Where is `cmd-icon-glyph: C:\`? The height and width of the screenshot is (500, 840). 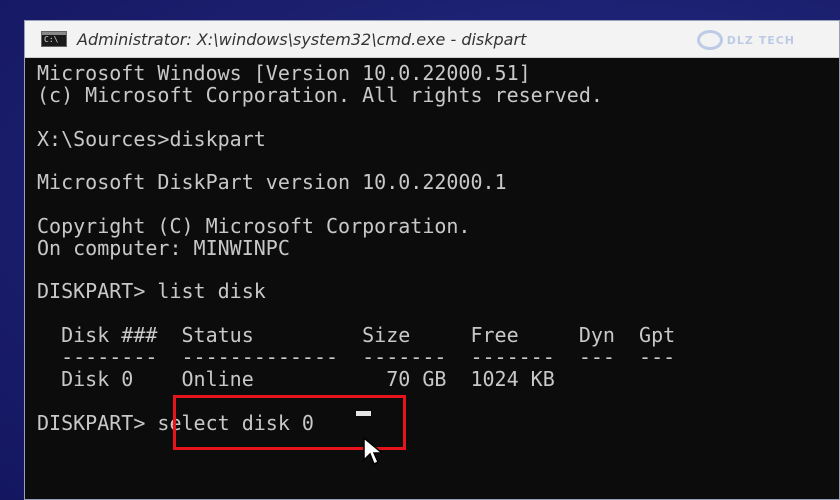 cmd-icon-glyph: C:\ is located at coordinates (51, 39).